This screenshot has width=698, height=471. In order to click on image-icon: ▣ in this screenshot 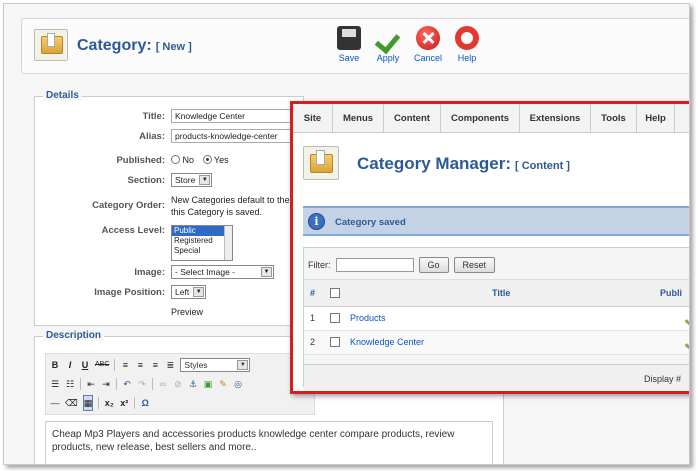, I will do `click(208, 384)`.